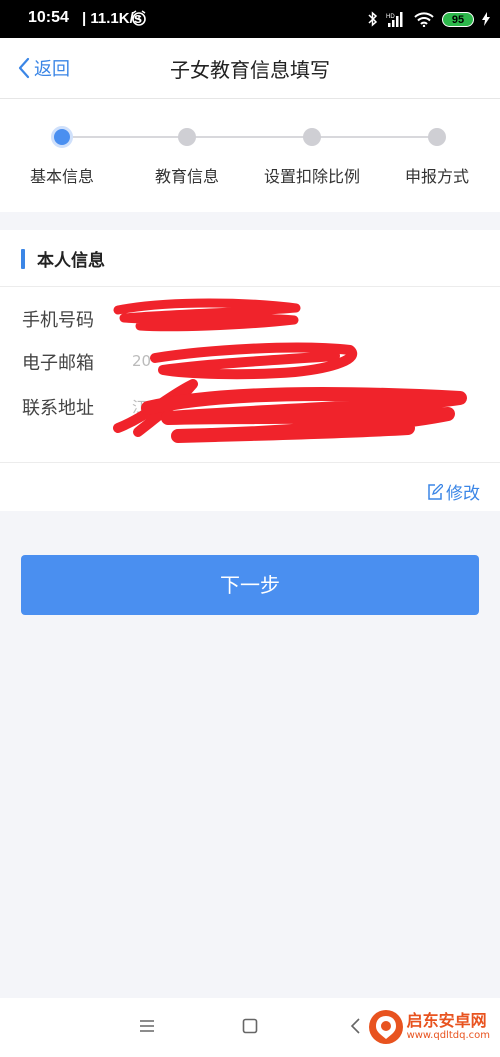  Describe the element at coordinates (71, 261) in the screenshot. I see `card-title: 本人信息` at that location.